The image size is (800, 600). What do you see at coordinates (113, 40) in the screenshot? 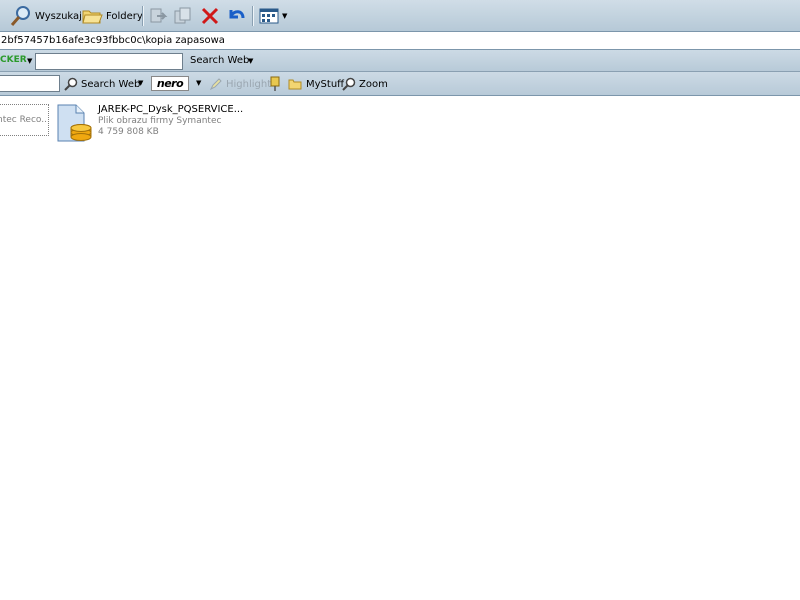
I see `address-path: 2bf57457b16afe3c93fbbc0c\kopia zapasowa` at bounding box center [113, 40].